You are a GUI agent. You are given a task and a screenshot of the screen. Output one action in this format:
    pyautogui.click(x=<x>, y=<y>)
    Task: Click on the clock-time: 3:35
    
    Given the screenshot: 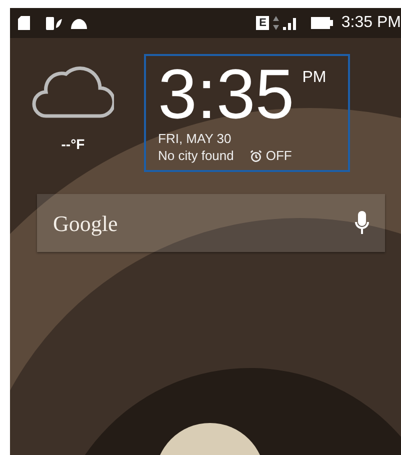 What is the action you would take?
    pyautogui.click(x=226, y=94)
    